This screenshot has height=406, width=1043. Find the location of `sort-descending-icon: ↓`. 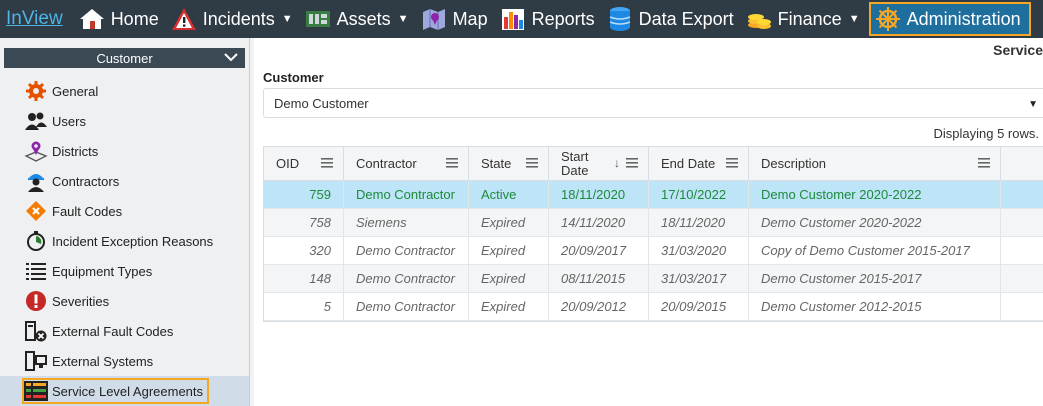

sort-descending-icon: ↓ is located at coordinates (617, 163).